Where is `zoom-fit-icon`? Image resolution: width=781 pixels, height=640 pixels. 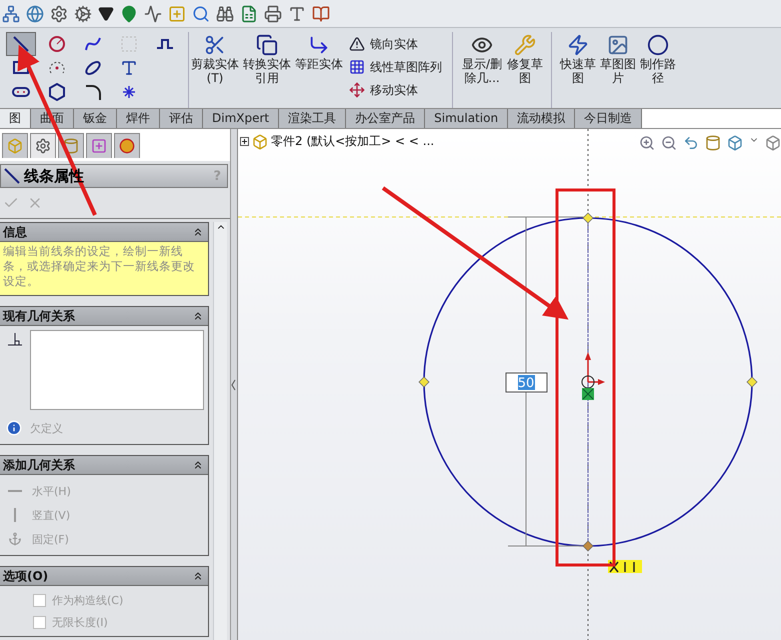
zoom-fit-icon is located at coordinates (647, 143).